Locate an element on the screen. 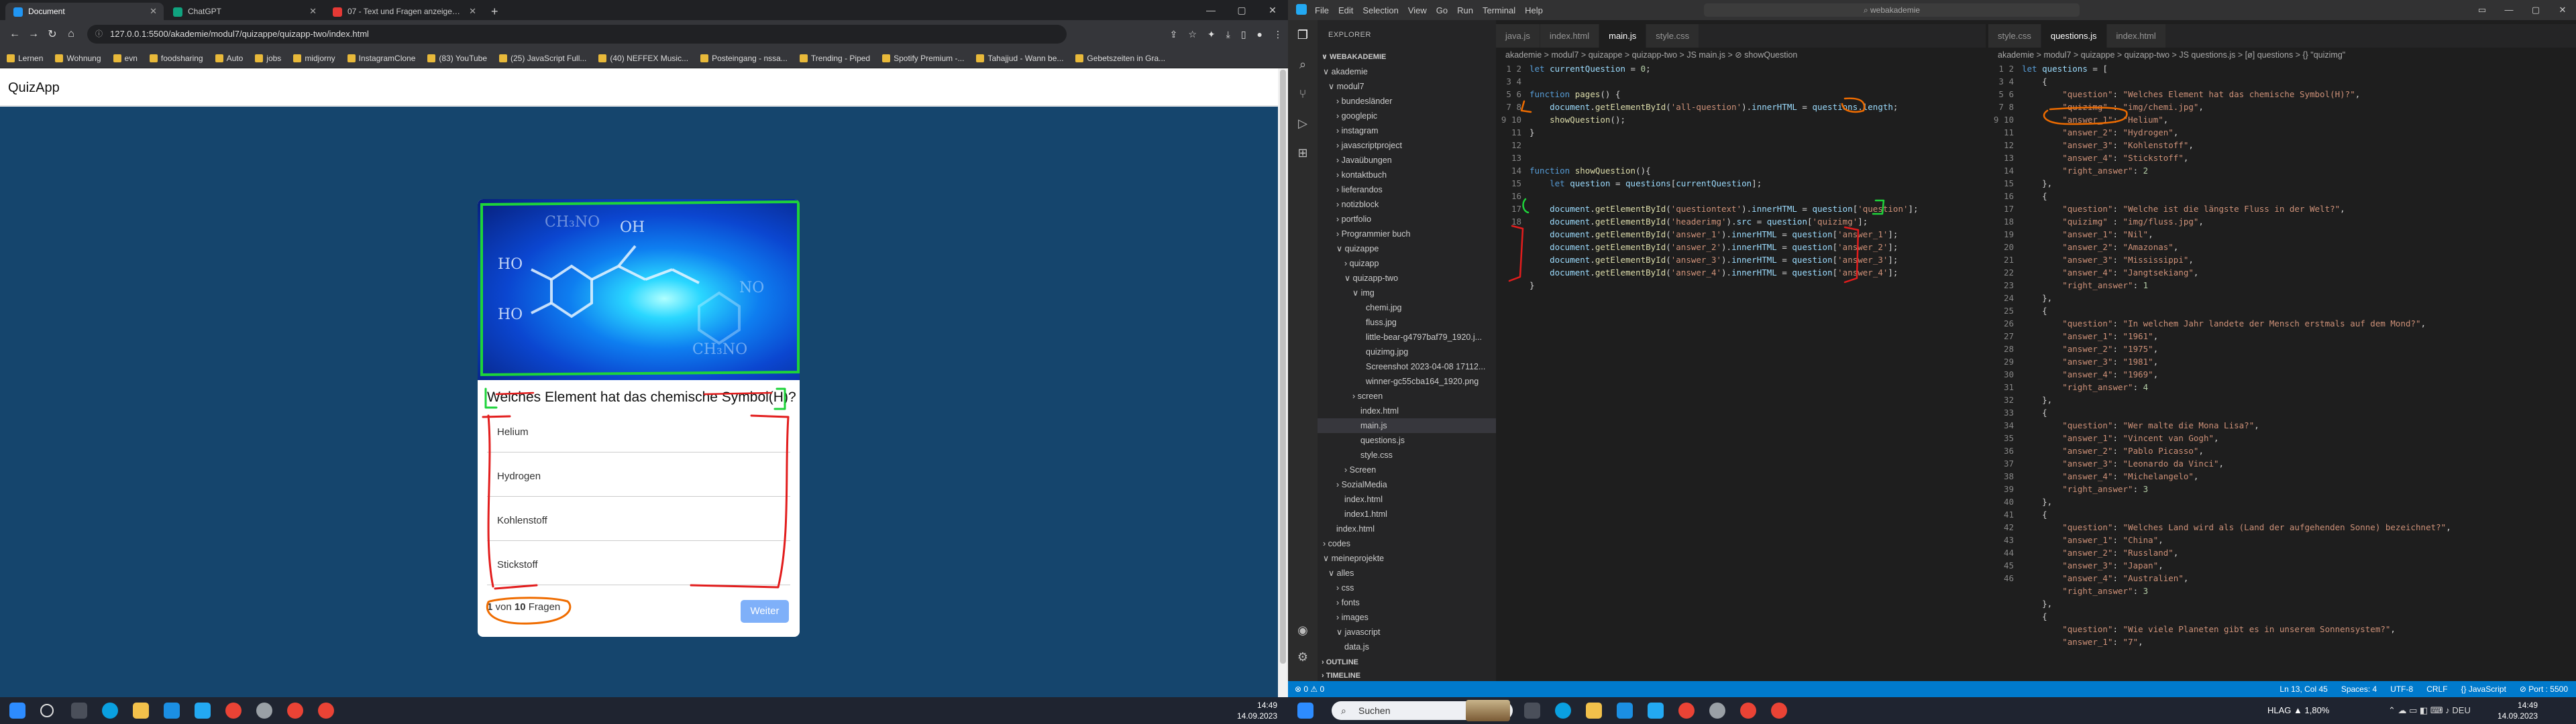 The height and width of the screenshot is (724, 2576). file-tree-item: › fonts is located at coordinates (1407, 602).